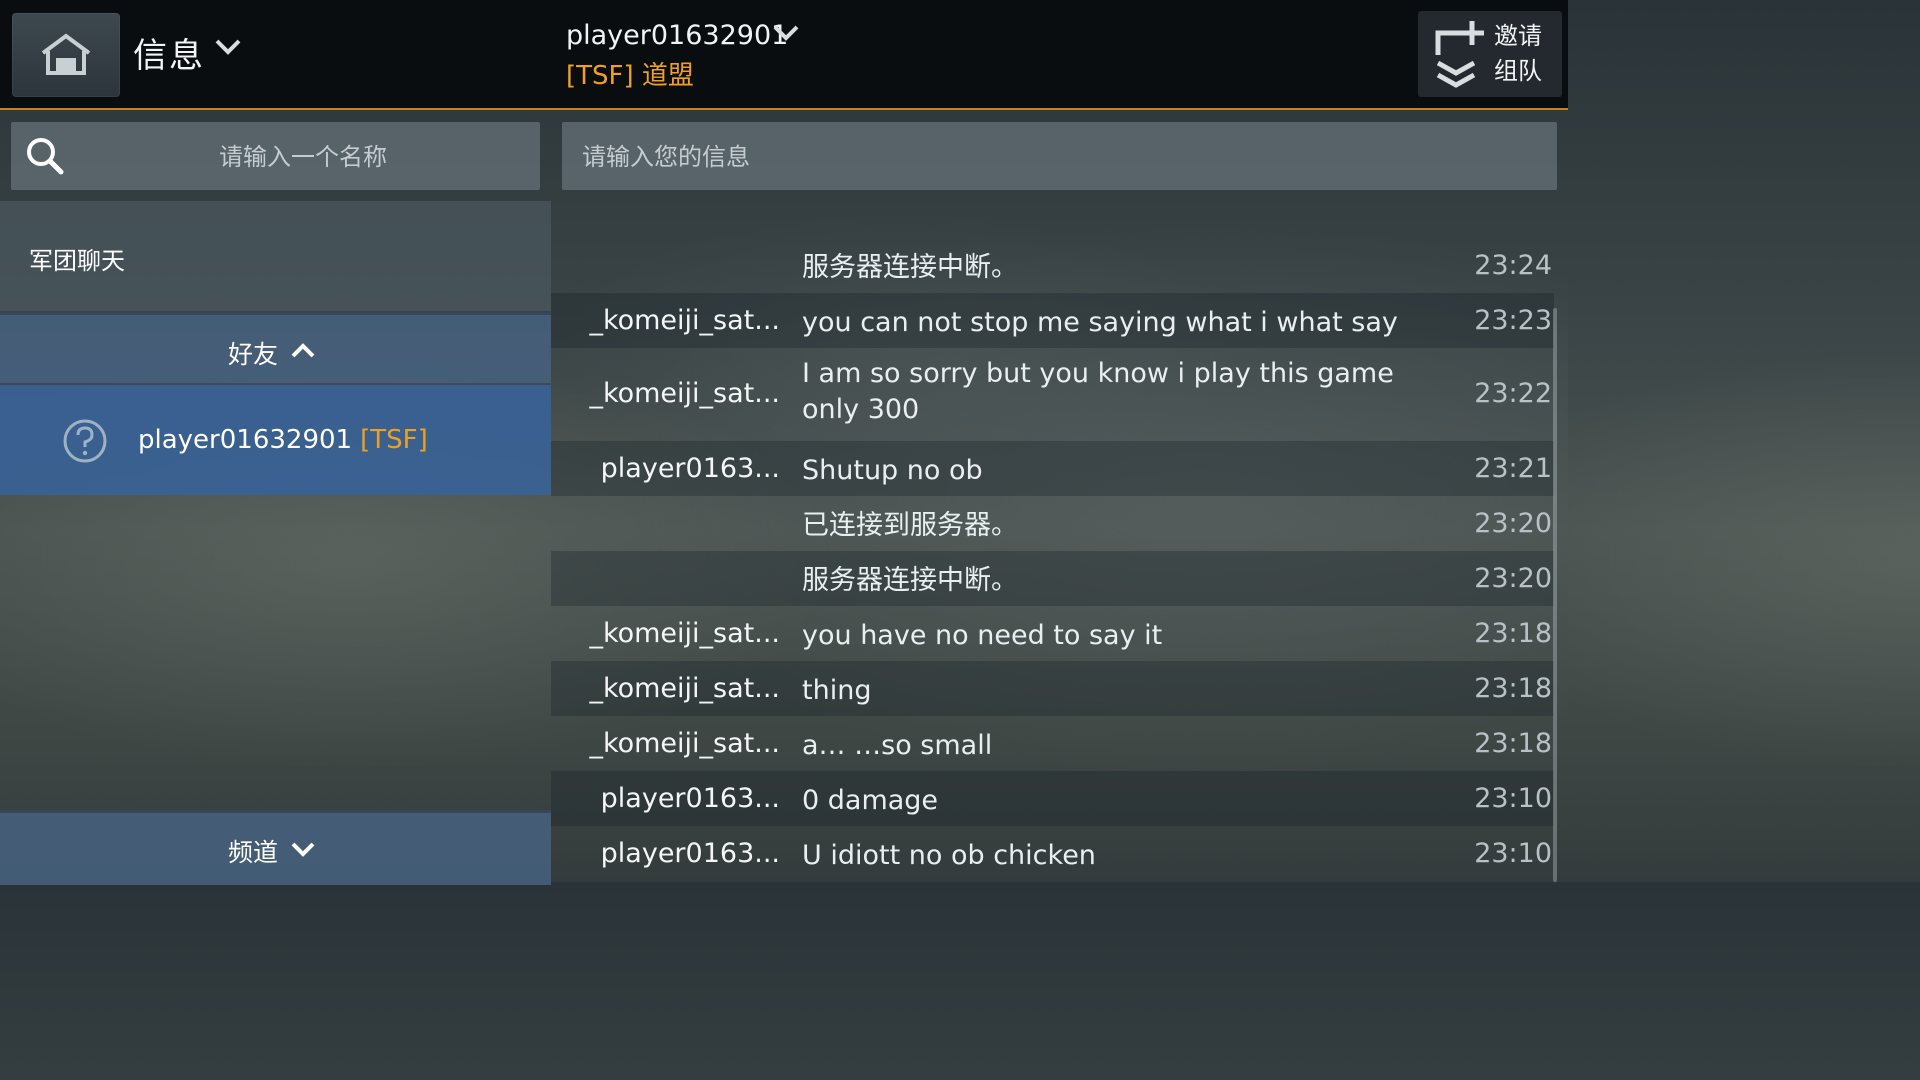 The width and height of the screenshot is (1920, 1080). What do you see at coordinates (303, 350) in the screenshot?
I see `chevron-up-icon` at bounding box center [303, 350].